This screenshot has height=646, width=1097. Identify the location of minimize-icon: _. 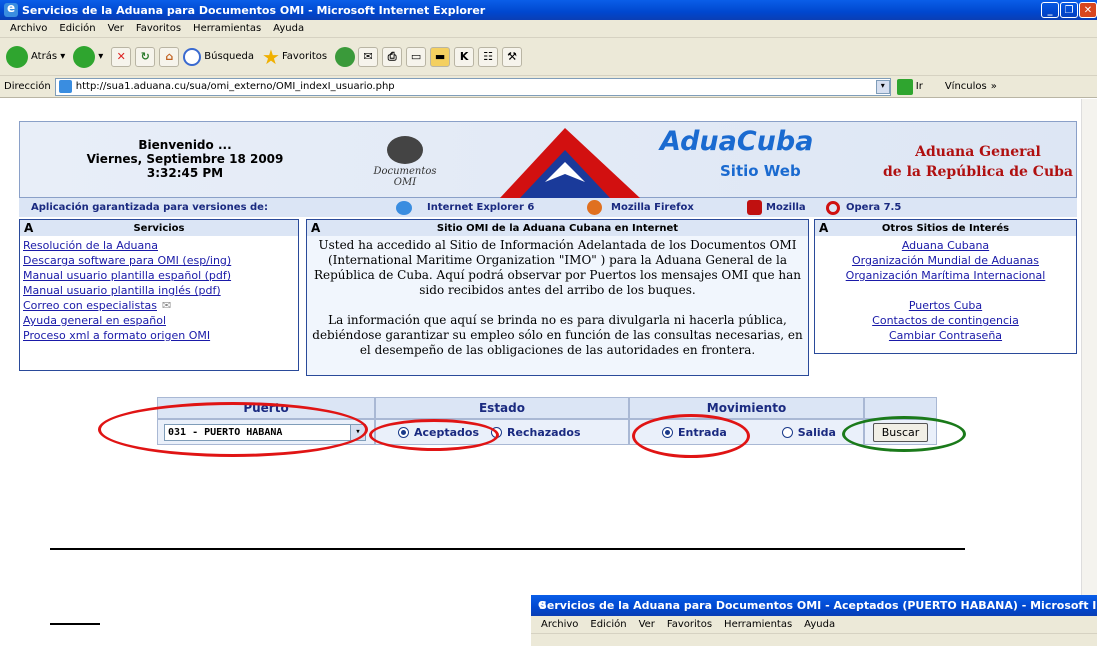
(1050, 10).